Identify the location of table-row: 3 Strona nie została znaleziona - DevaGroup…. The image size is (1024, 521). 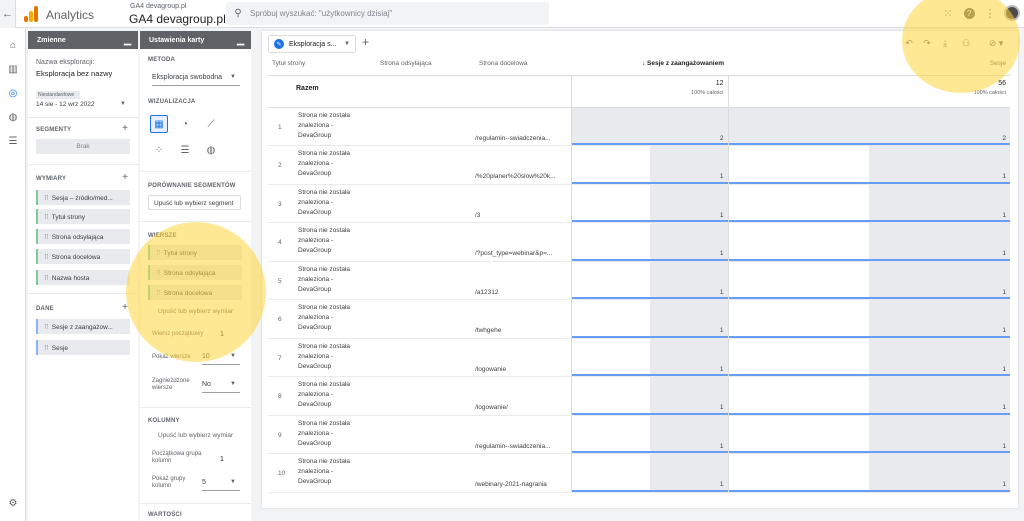
(639, 203).